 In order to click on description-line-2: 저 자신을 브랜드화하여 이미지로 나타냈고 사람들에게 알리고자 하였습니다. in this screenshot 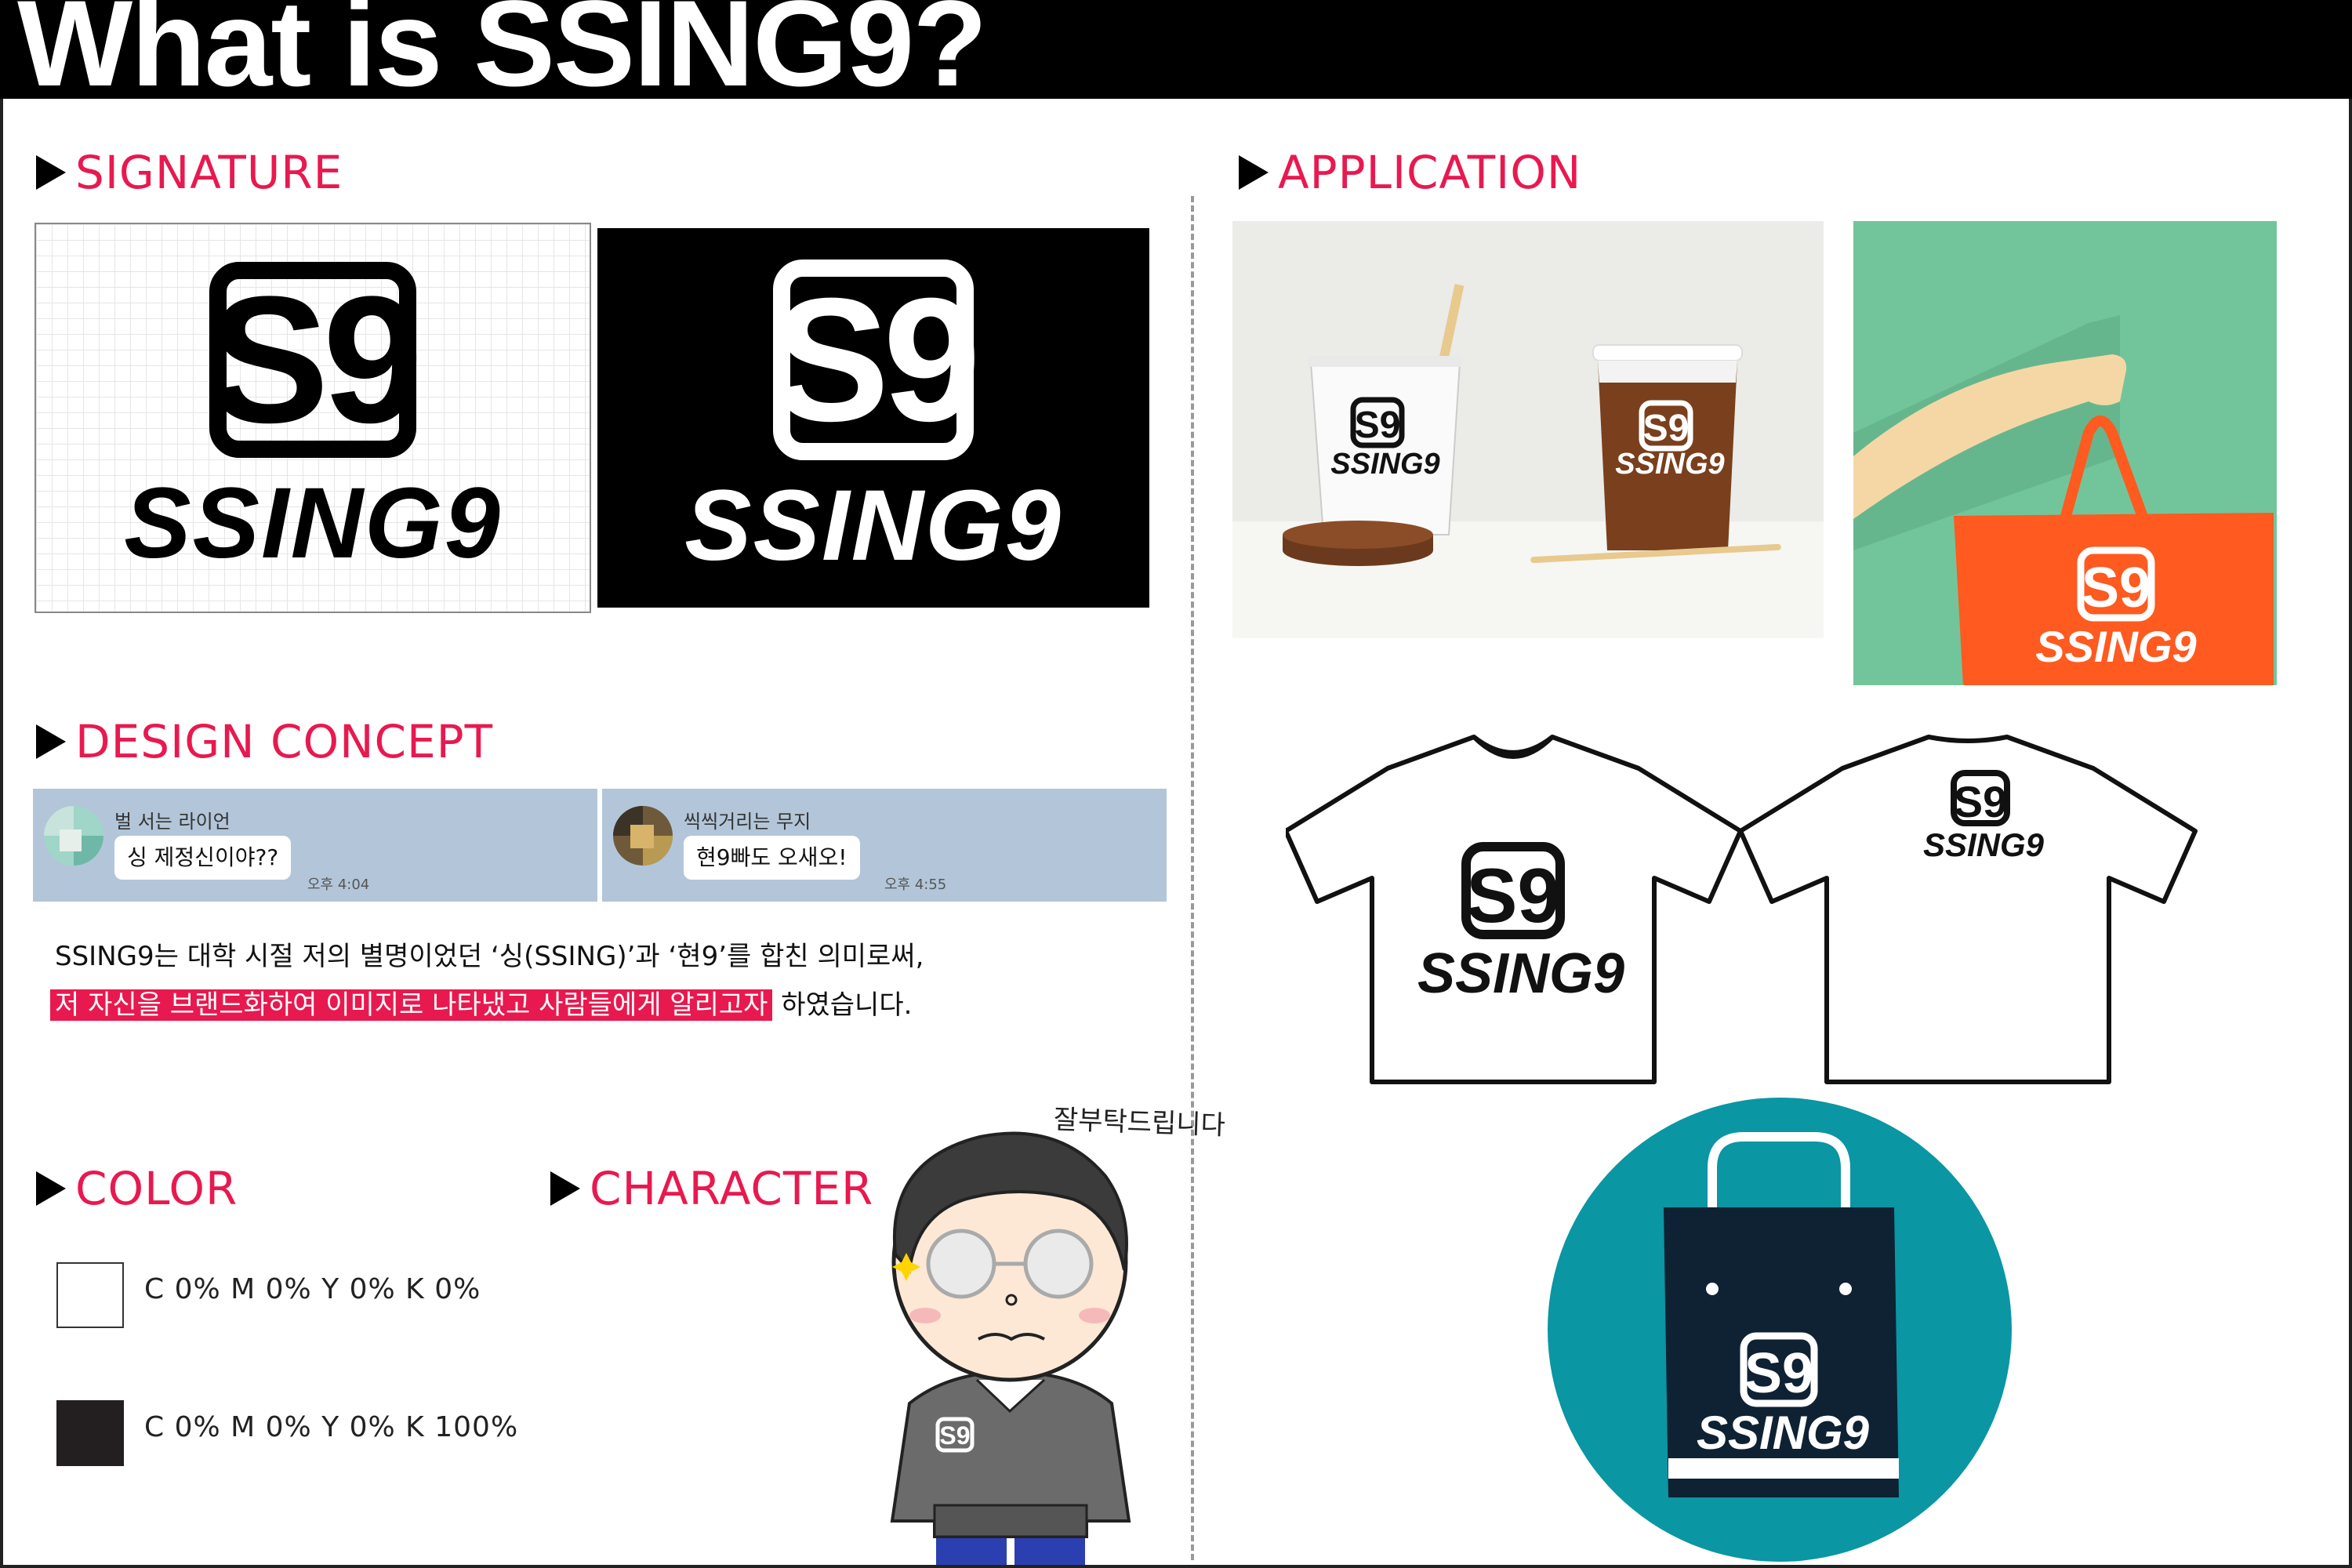, I will do `click(482, 1005)`.